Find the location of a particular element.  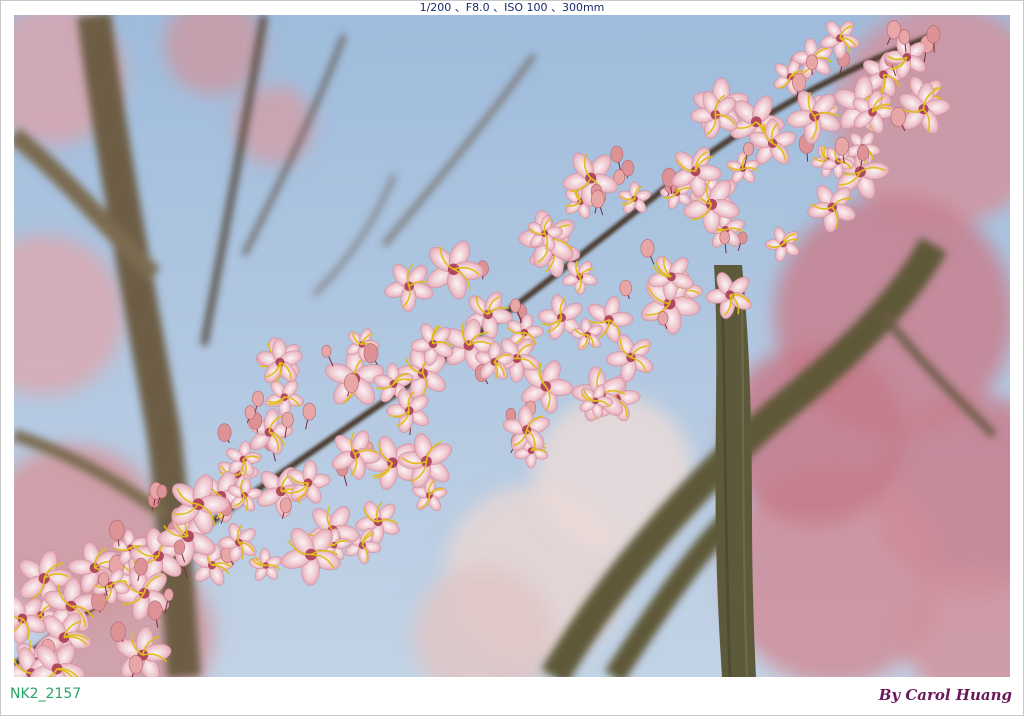

exif-caption: 1/200 、F8.0 、ISO 100 、300mm is located at coordinates (512, 7).